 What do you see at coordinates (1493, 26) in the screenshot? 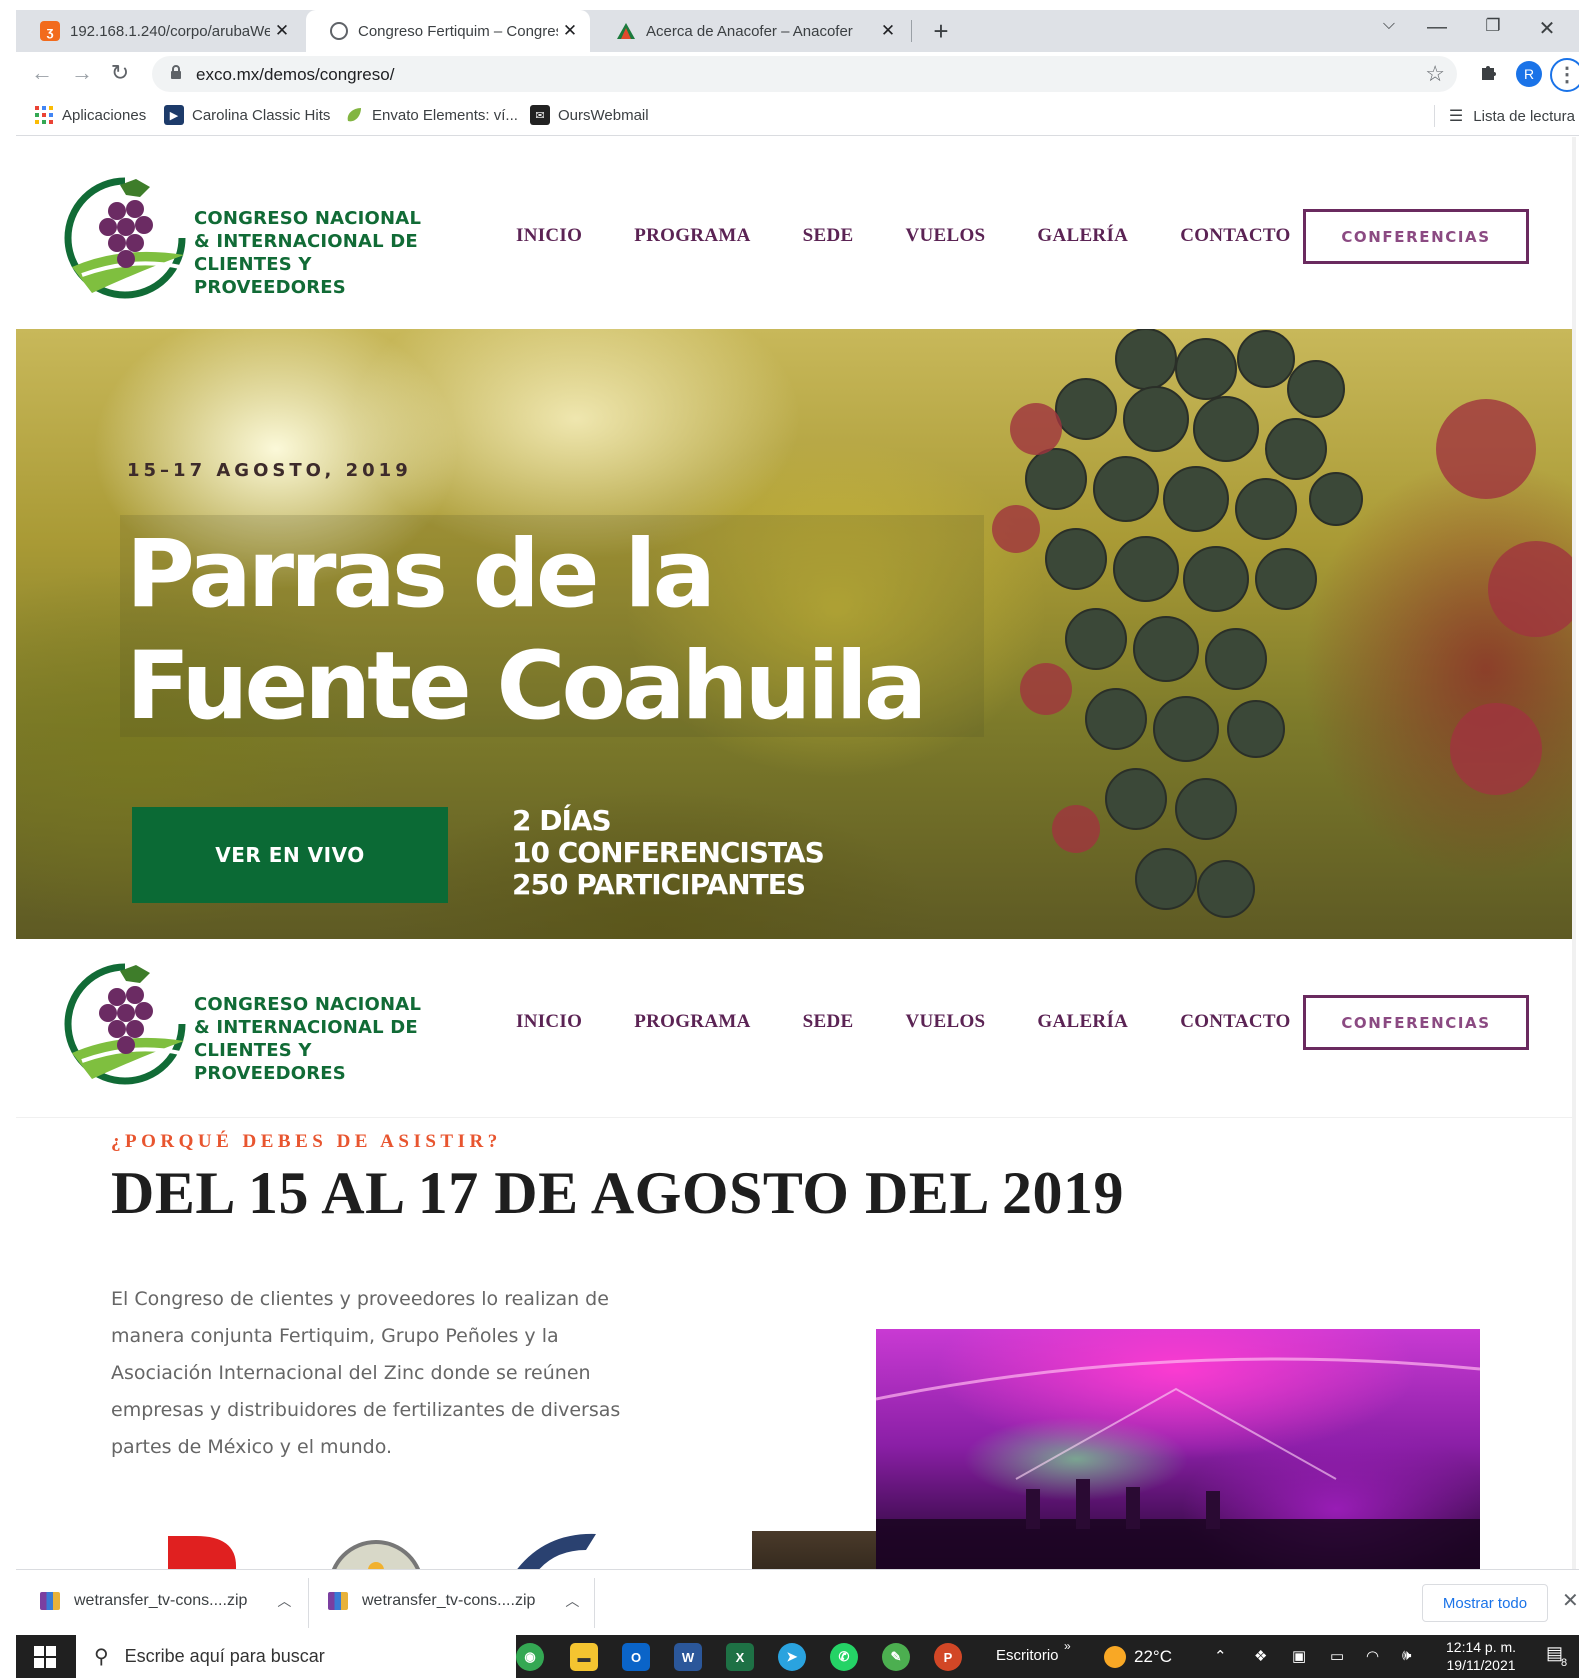
I see `restore-icon: ❐` at bounding box center [1493, 26].